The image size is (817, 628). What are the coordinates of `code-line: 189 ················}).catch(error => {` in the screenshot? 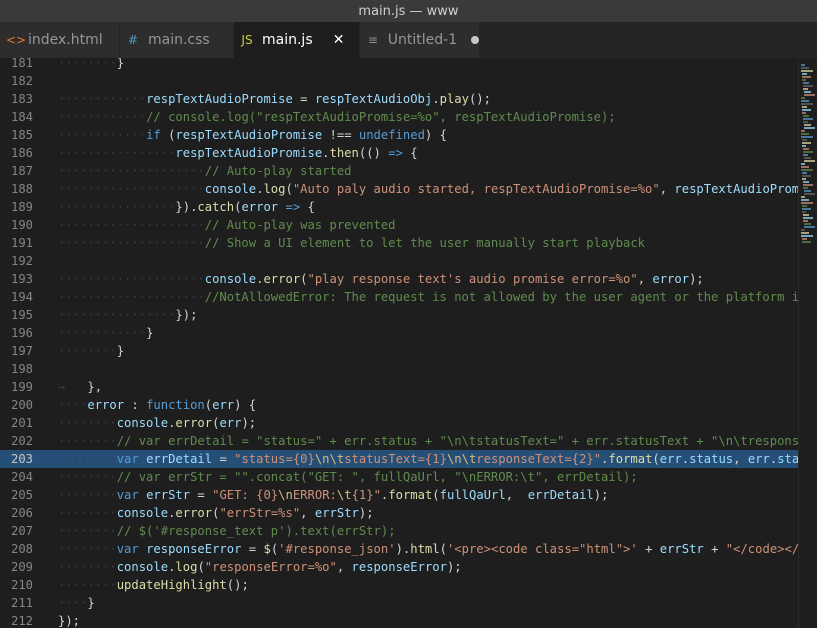 It's located at (399, 207).